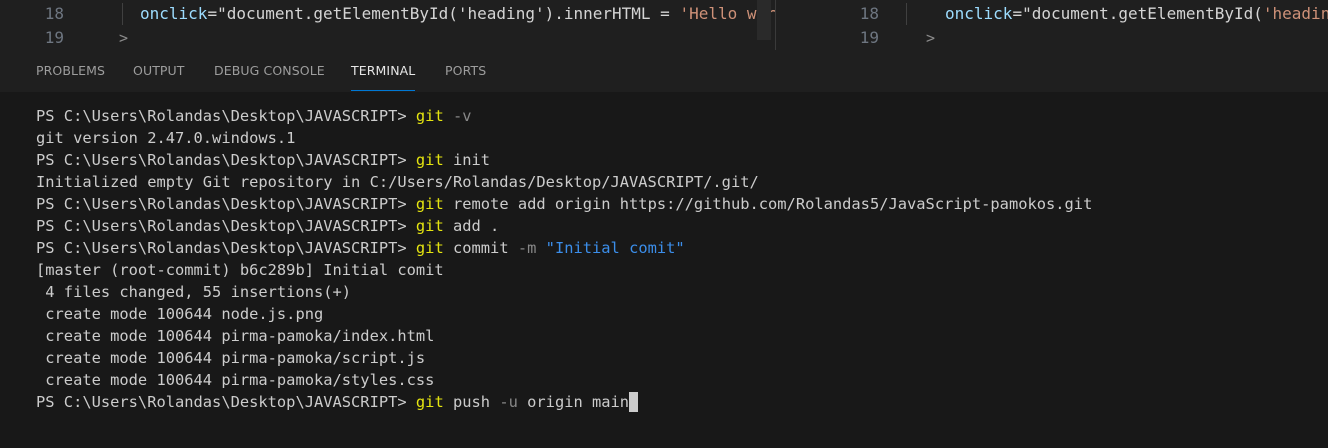  Describe the element at coordinates (522, 248) in the screenshot. I see `command-flag: -m` at that location.